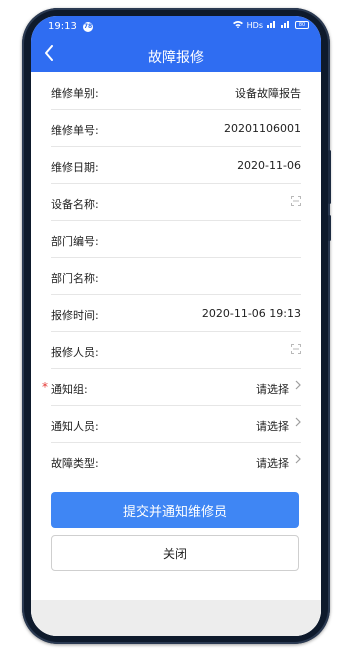 This screenshot has width=350, height=650. Describe the element at coordinates (75, 315) in the screenshot. I see `field-label: 报修时间:` at that location.